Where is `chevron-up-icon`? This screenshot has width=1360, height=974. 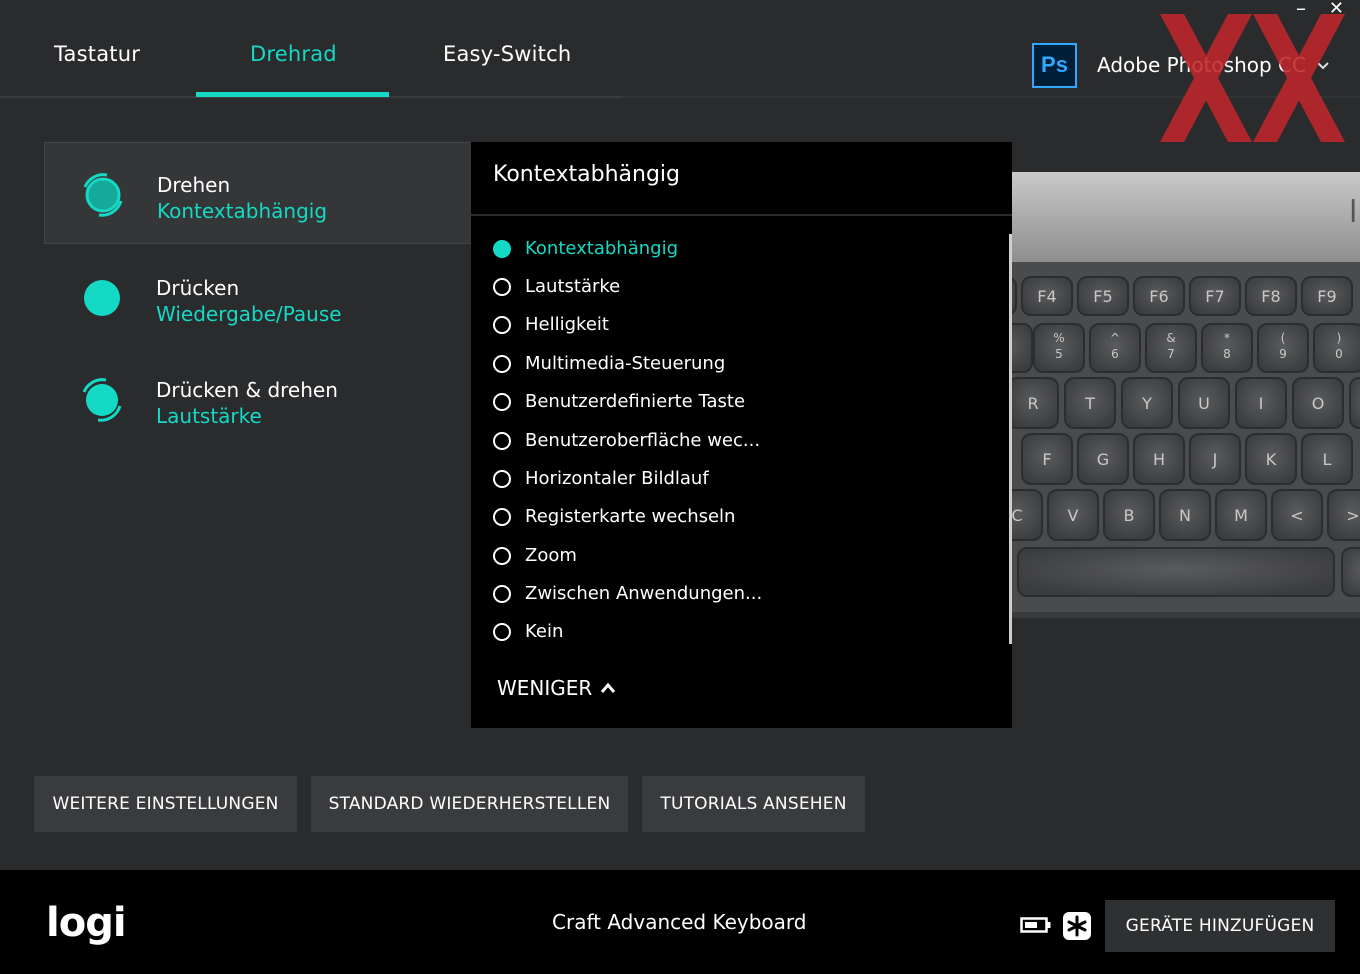
chevron-up-icon is located at coordinates (608, 687).